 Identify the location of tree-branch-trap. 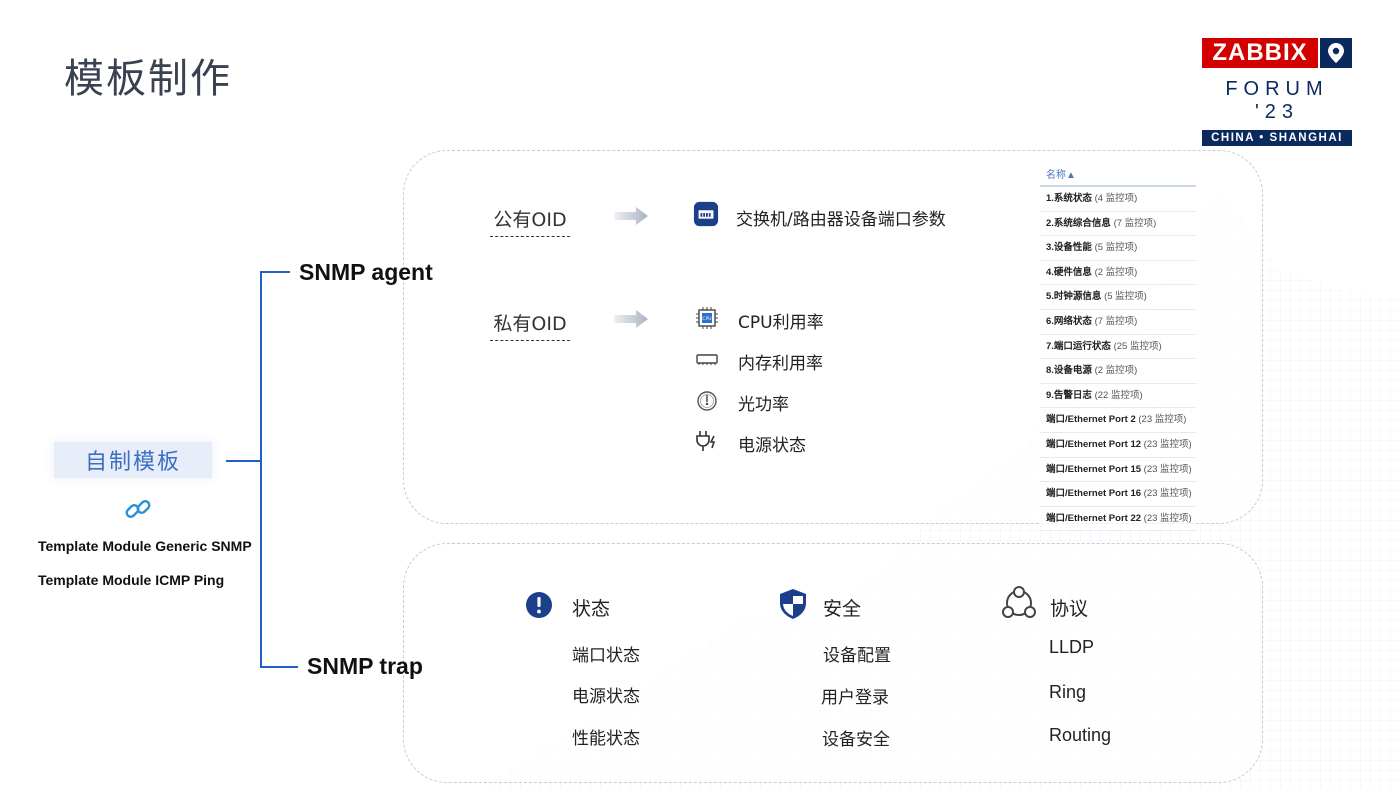
(279, 667).